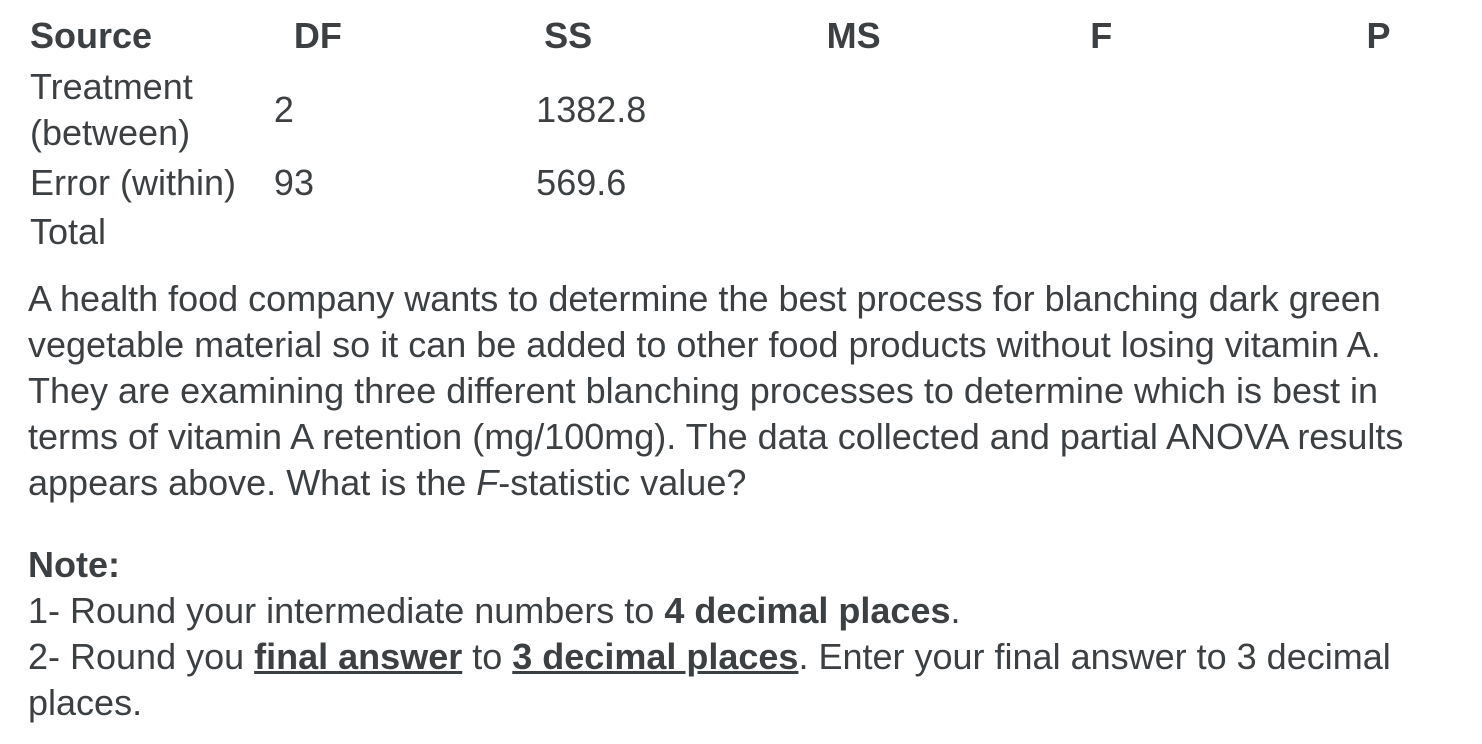 The image size is (1482, 744). I want to click on source-line: Treatment, so click(111, 86).